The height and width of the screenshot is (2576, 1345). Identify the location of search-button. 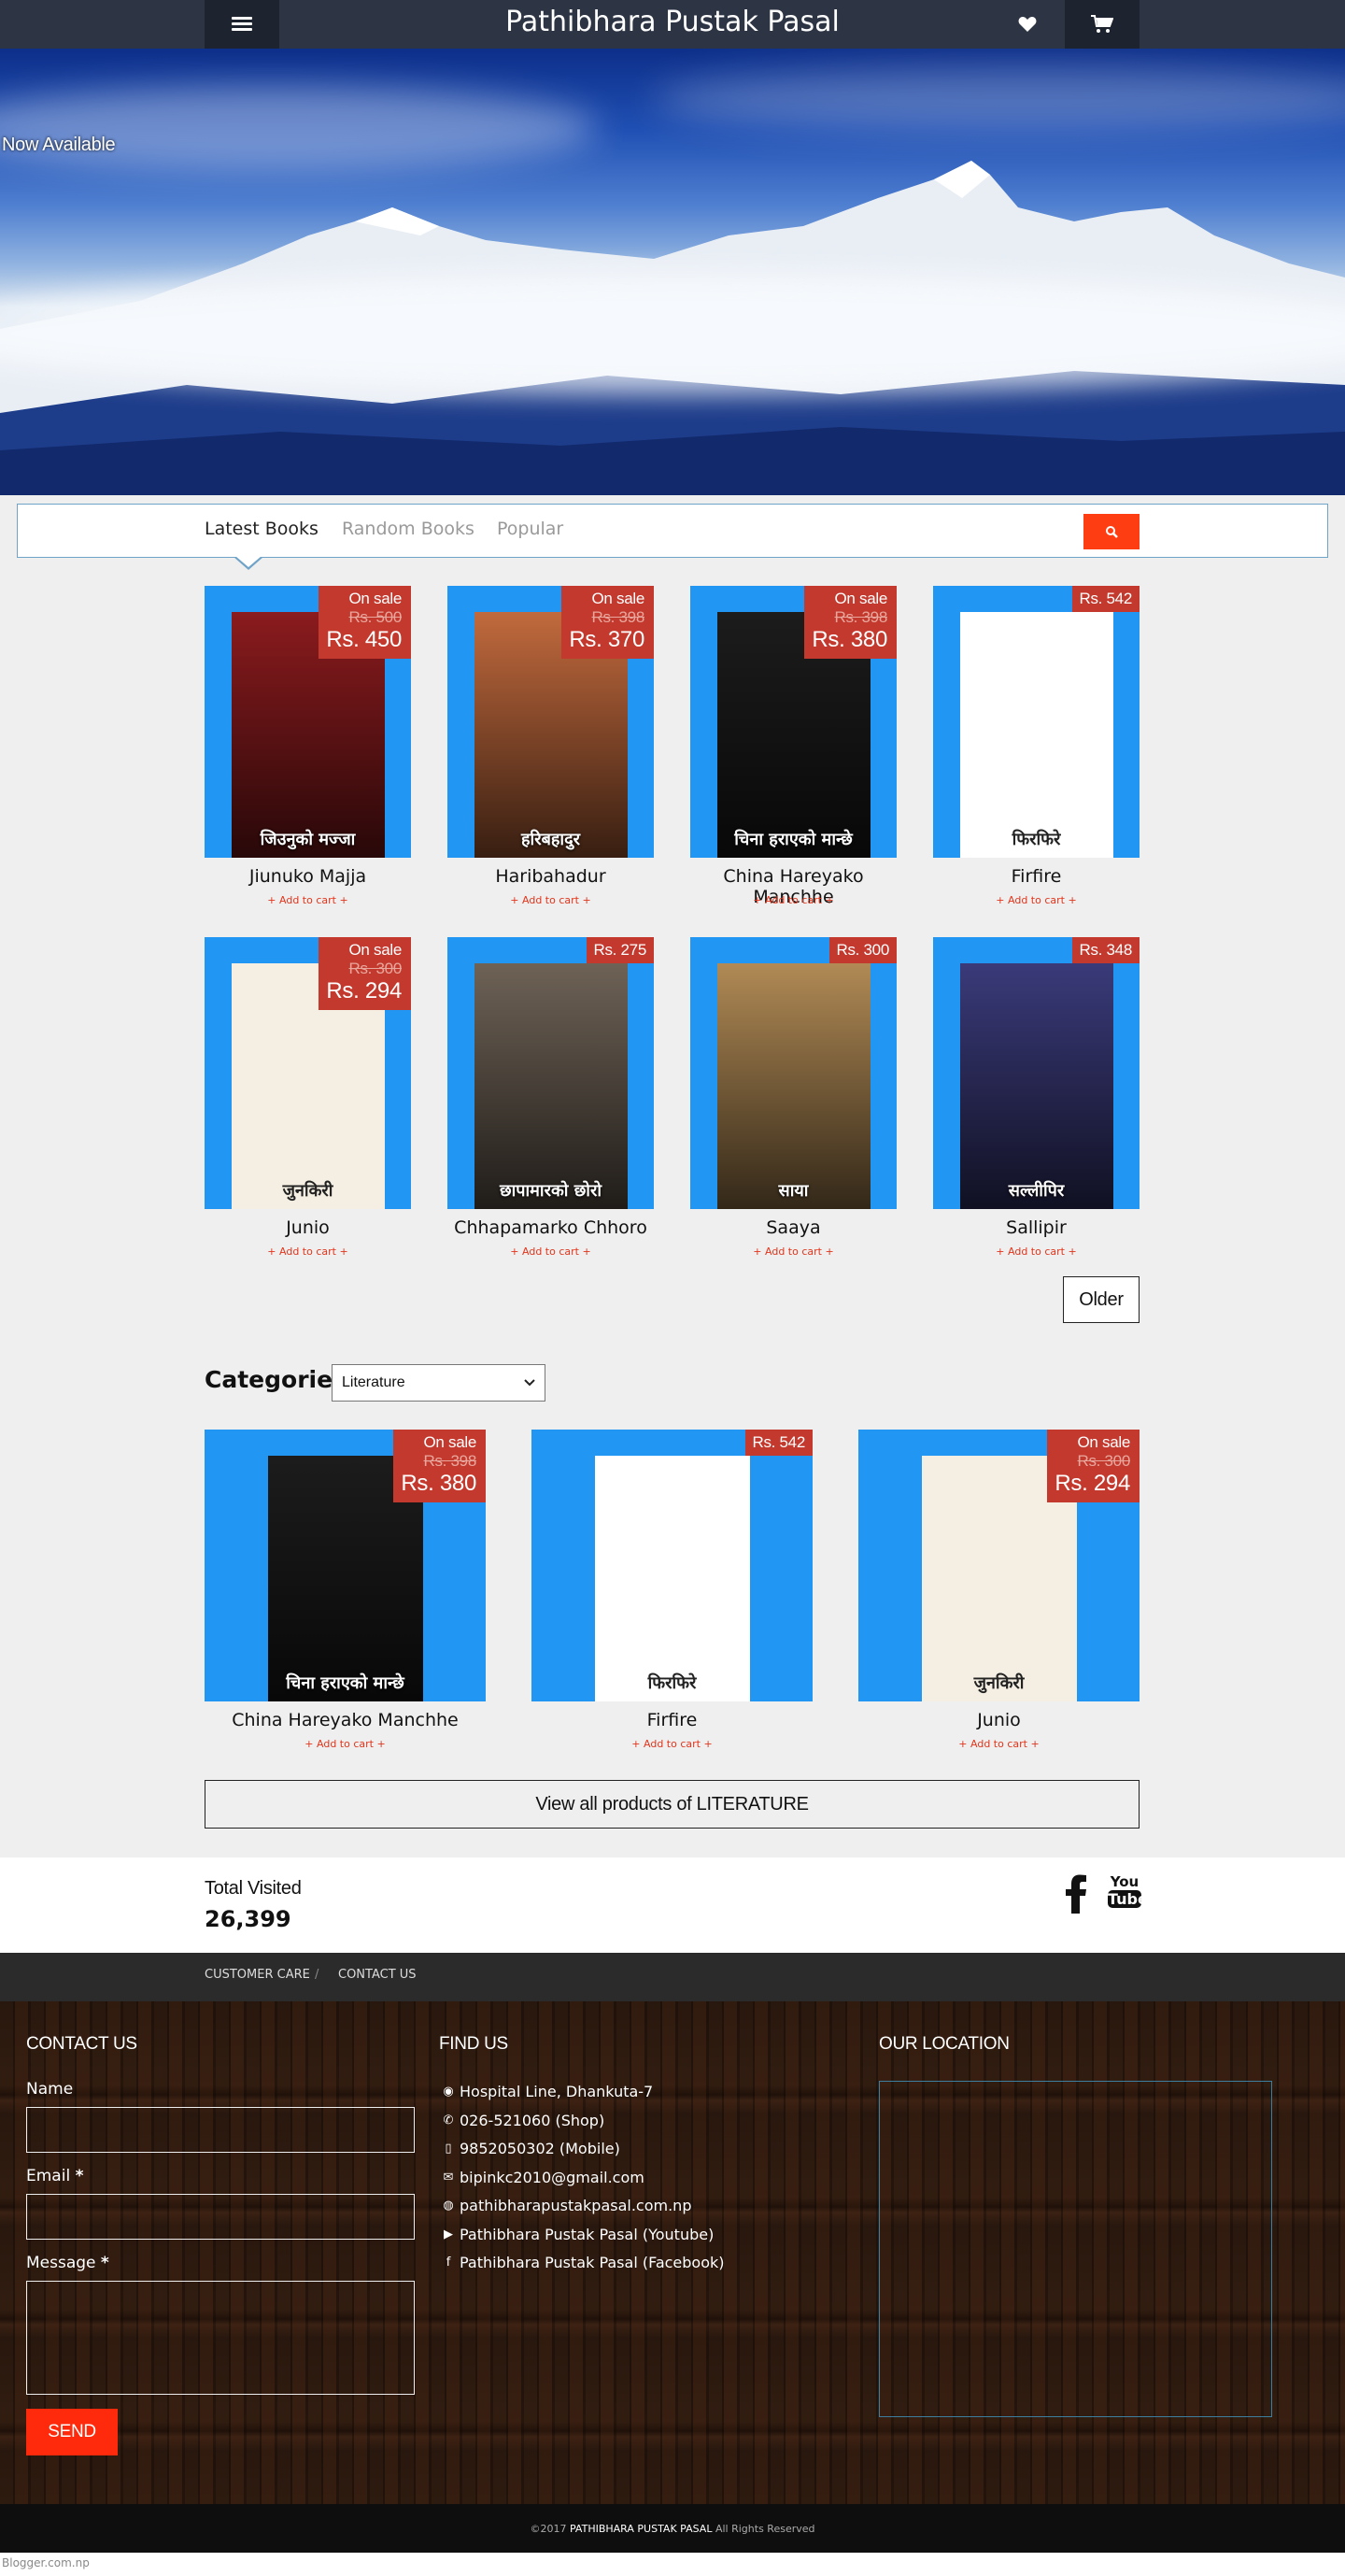
(1111, 531).